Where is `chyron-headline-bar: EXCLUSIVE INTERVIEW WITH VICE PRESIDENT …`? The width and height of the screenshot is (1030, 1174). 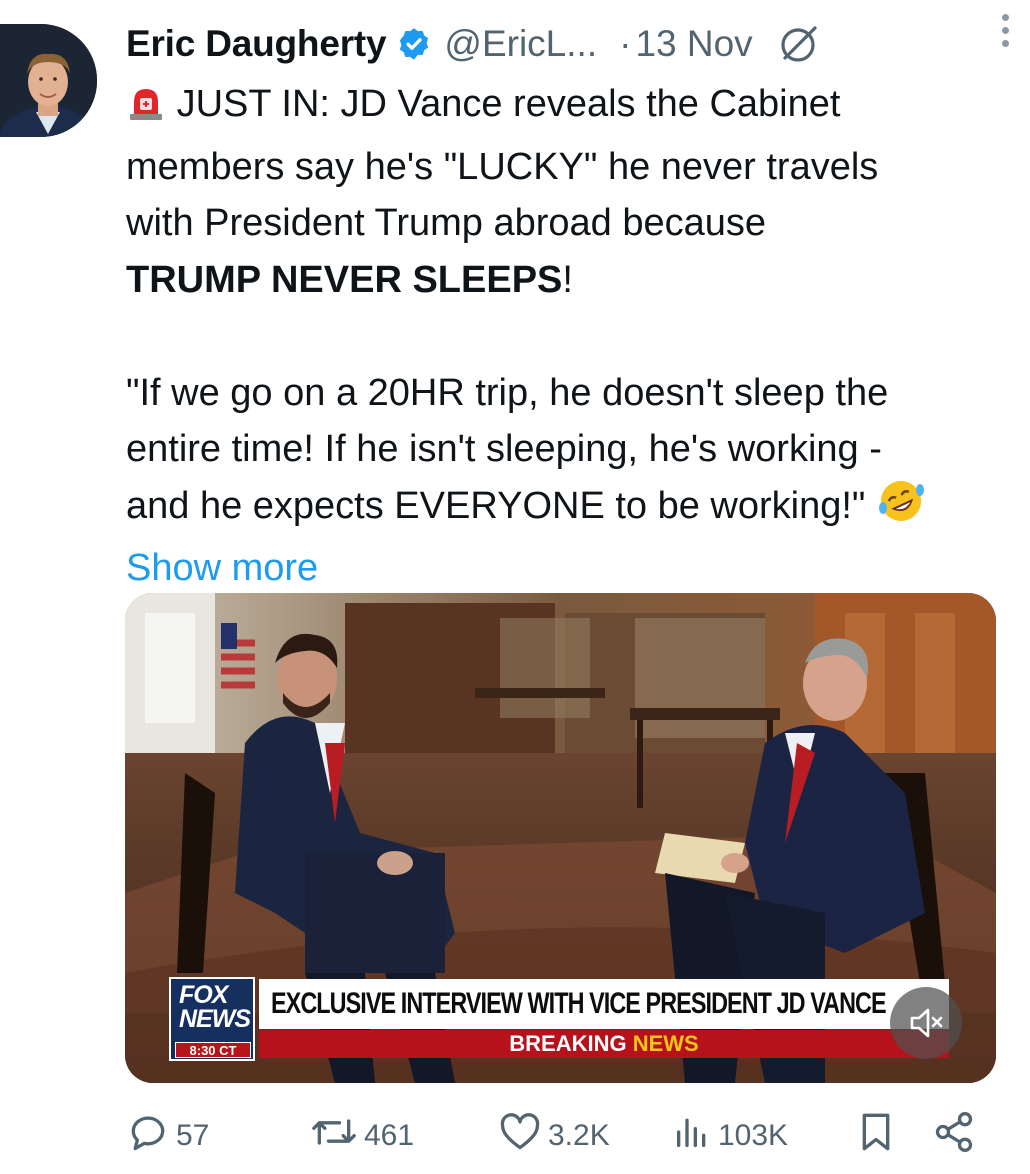
chyron-headline-bar: EXCLUSIVE INTERVIEW WITH VICE PRESIDENT … is located at coordinates (604, 1004).